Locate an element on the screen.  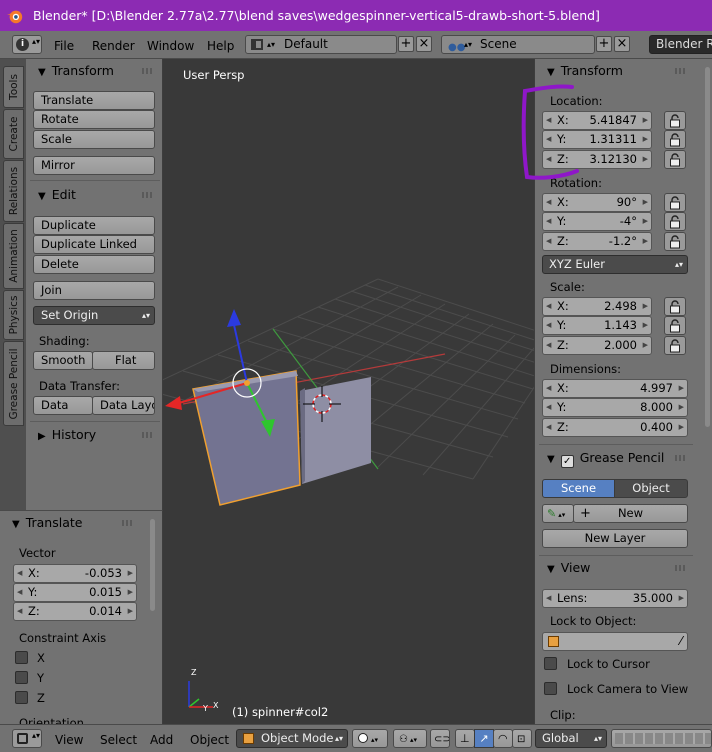
scale-manipulator-toggle: ⊡ is located at coordinates (522, 738).